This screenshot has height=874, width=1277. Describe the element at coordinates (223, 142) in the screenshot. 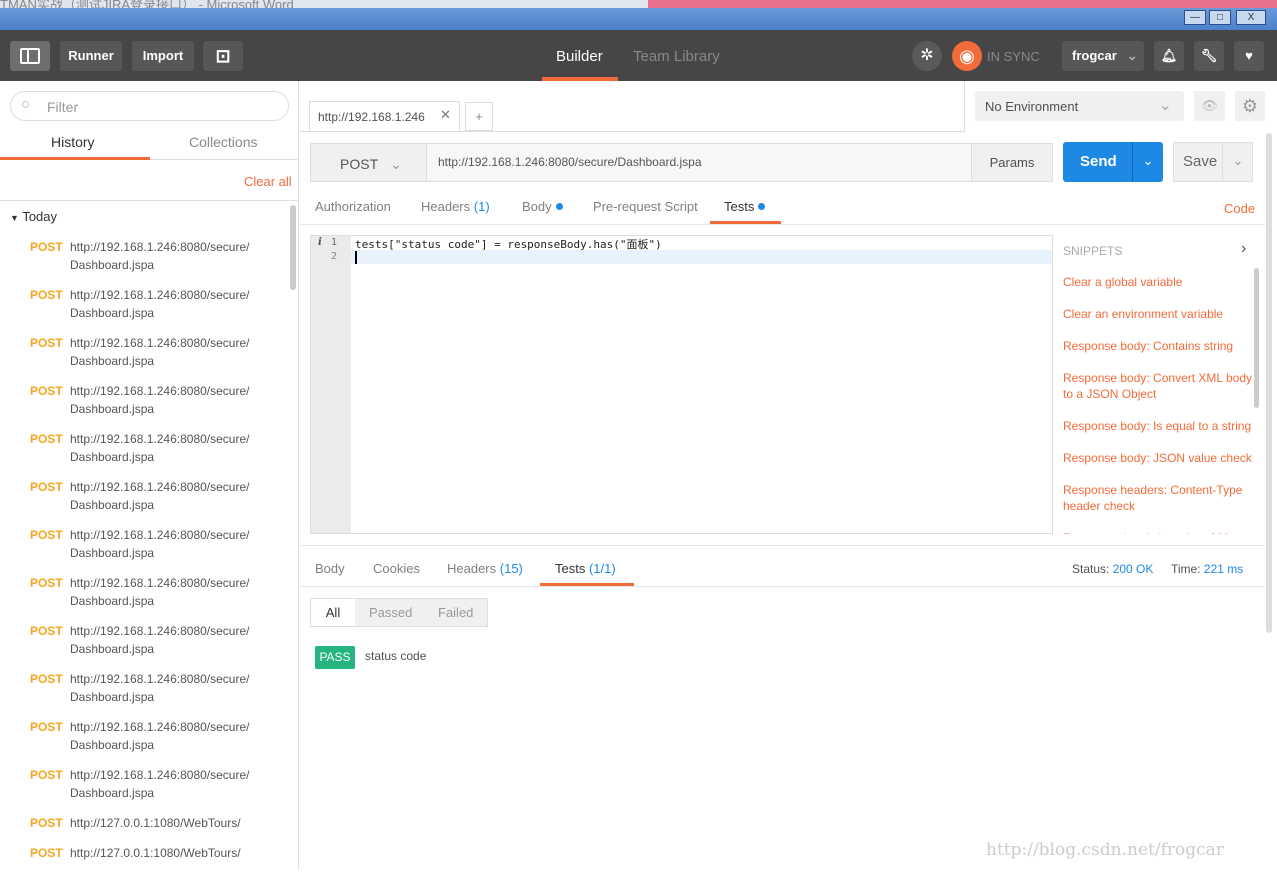

I see `tab-collections: Collections` at that location.